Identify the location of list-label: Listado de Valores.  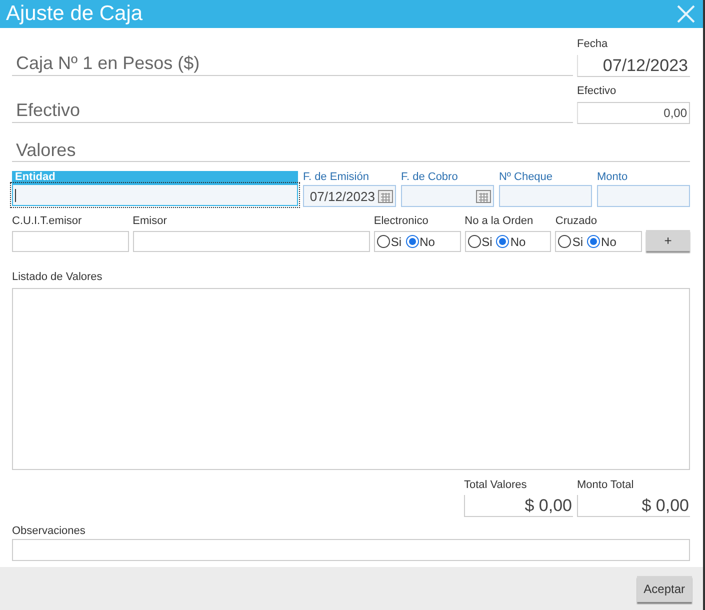
(58, 277).